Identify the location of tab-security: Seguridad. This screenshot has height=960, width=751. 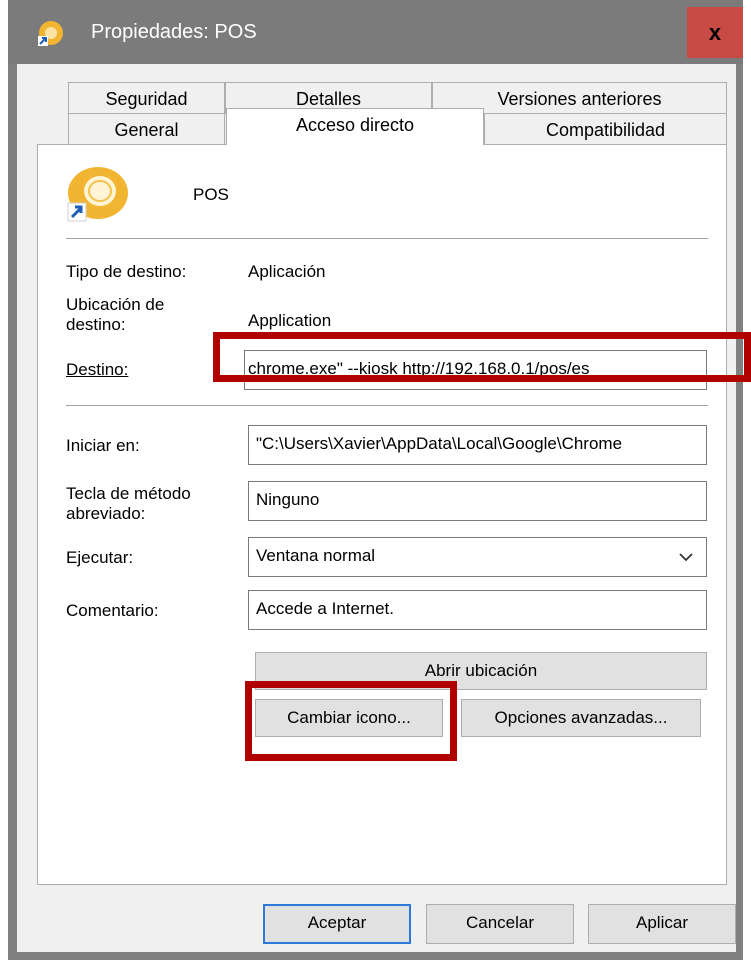
(146, 98).